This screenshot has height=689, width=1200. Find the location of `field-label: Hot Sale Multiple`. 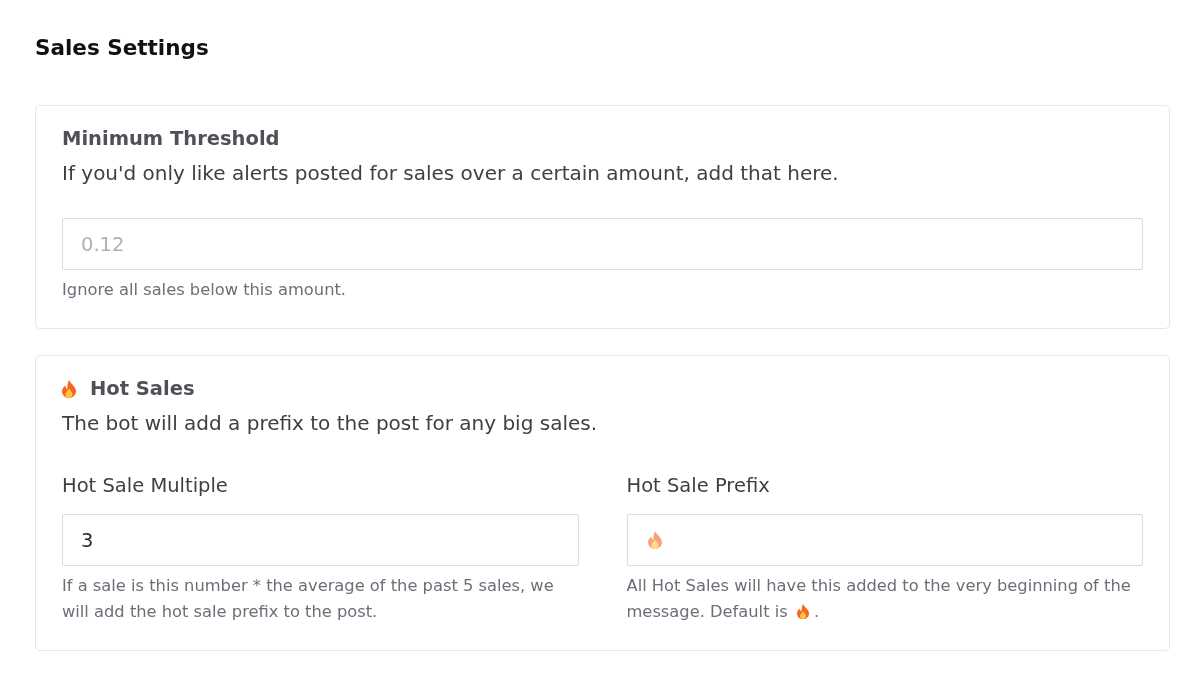

field-label: Hot Sale Multiple is located at coordinates (145, 486).